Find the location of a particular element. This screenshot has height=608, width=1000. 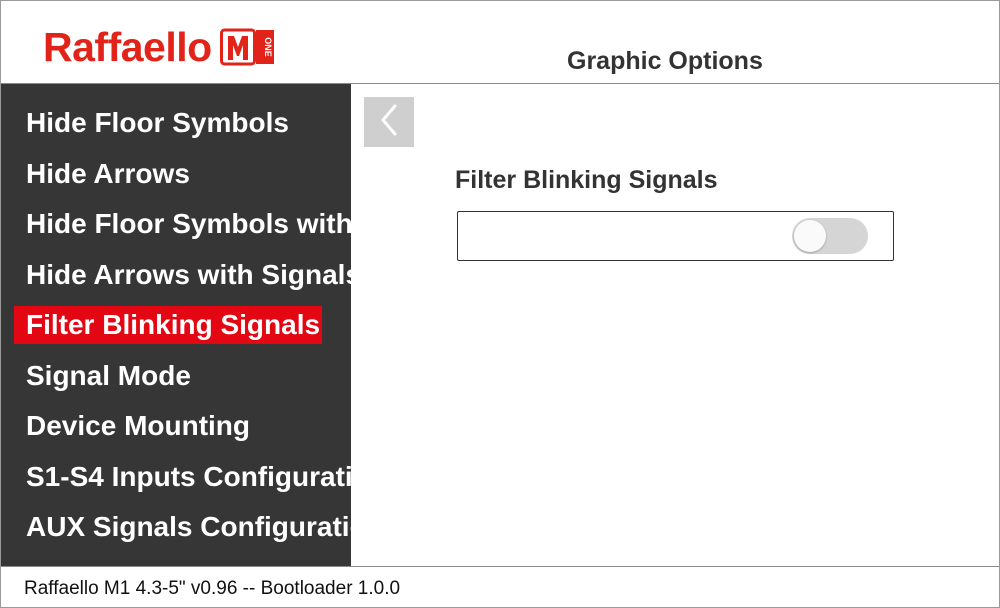

toggle-knob is located at coordinates (810, 236).